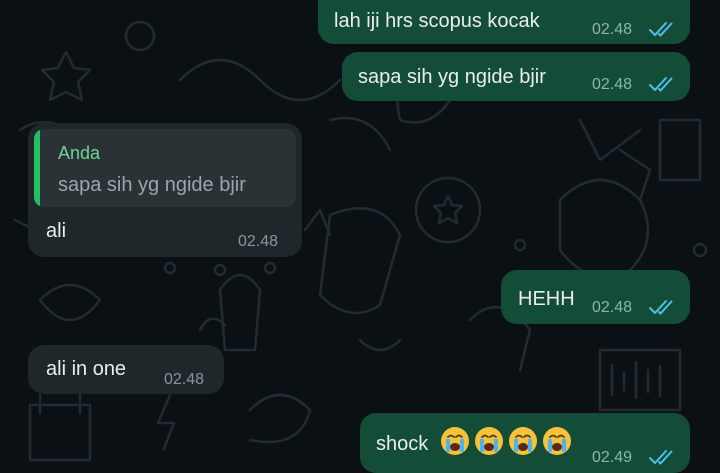  I want to click on message-text: lah iji hrs scopus kocak, so click(437, 21).